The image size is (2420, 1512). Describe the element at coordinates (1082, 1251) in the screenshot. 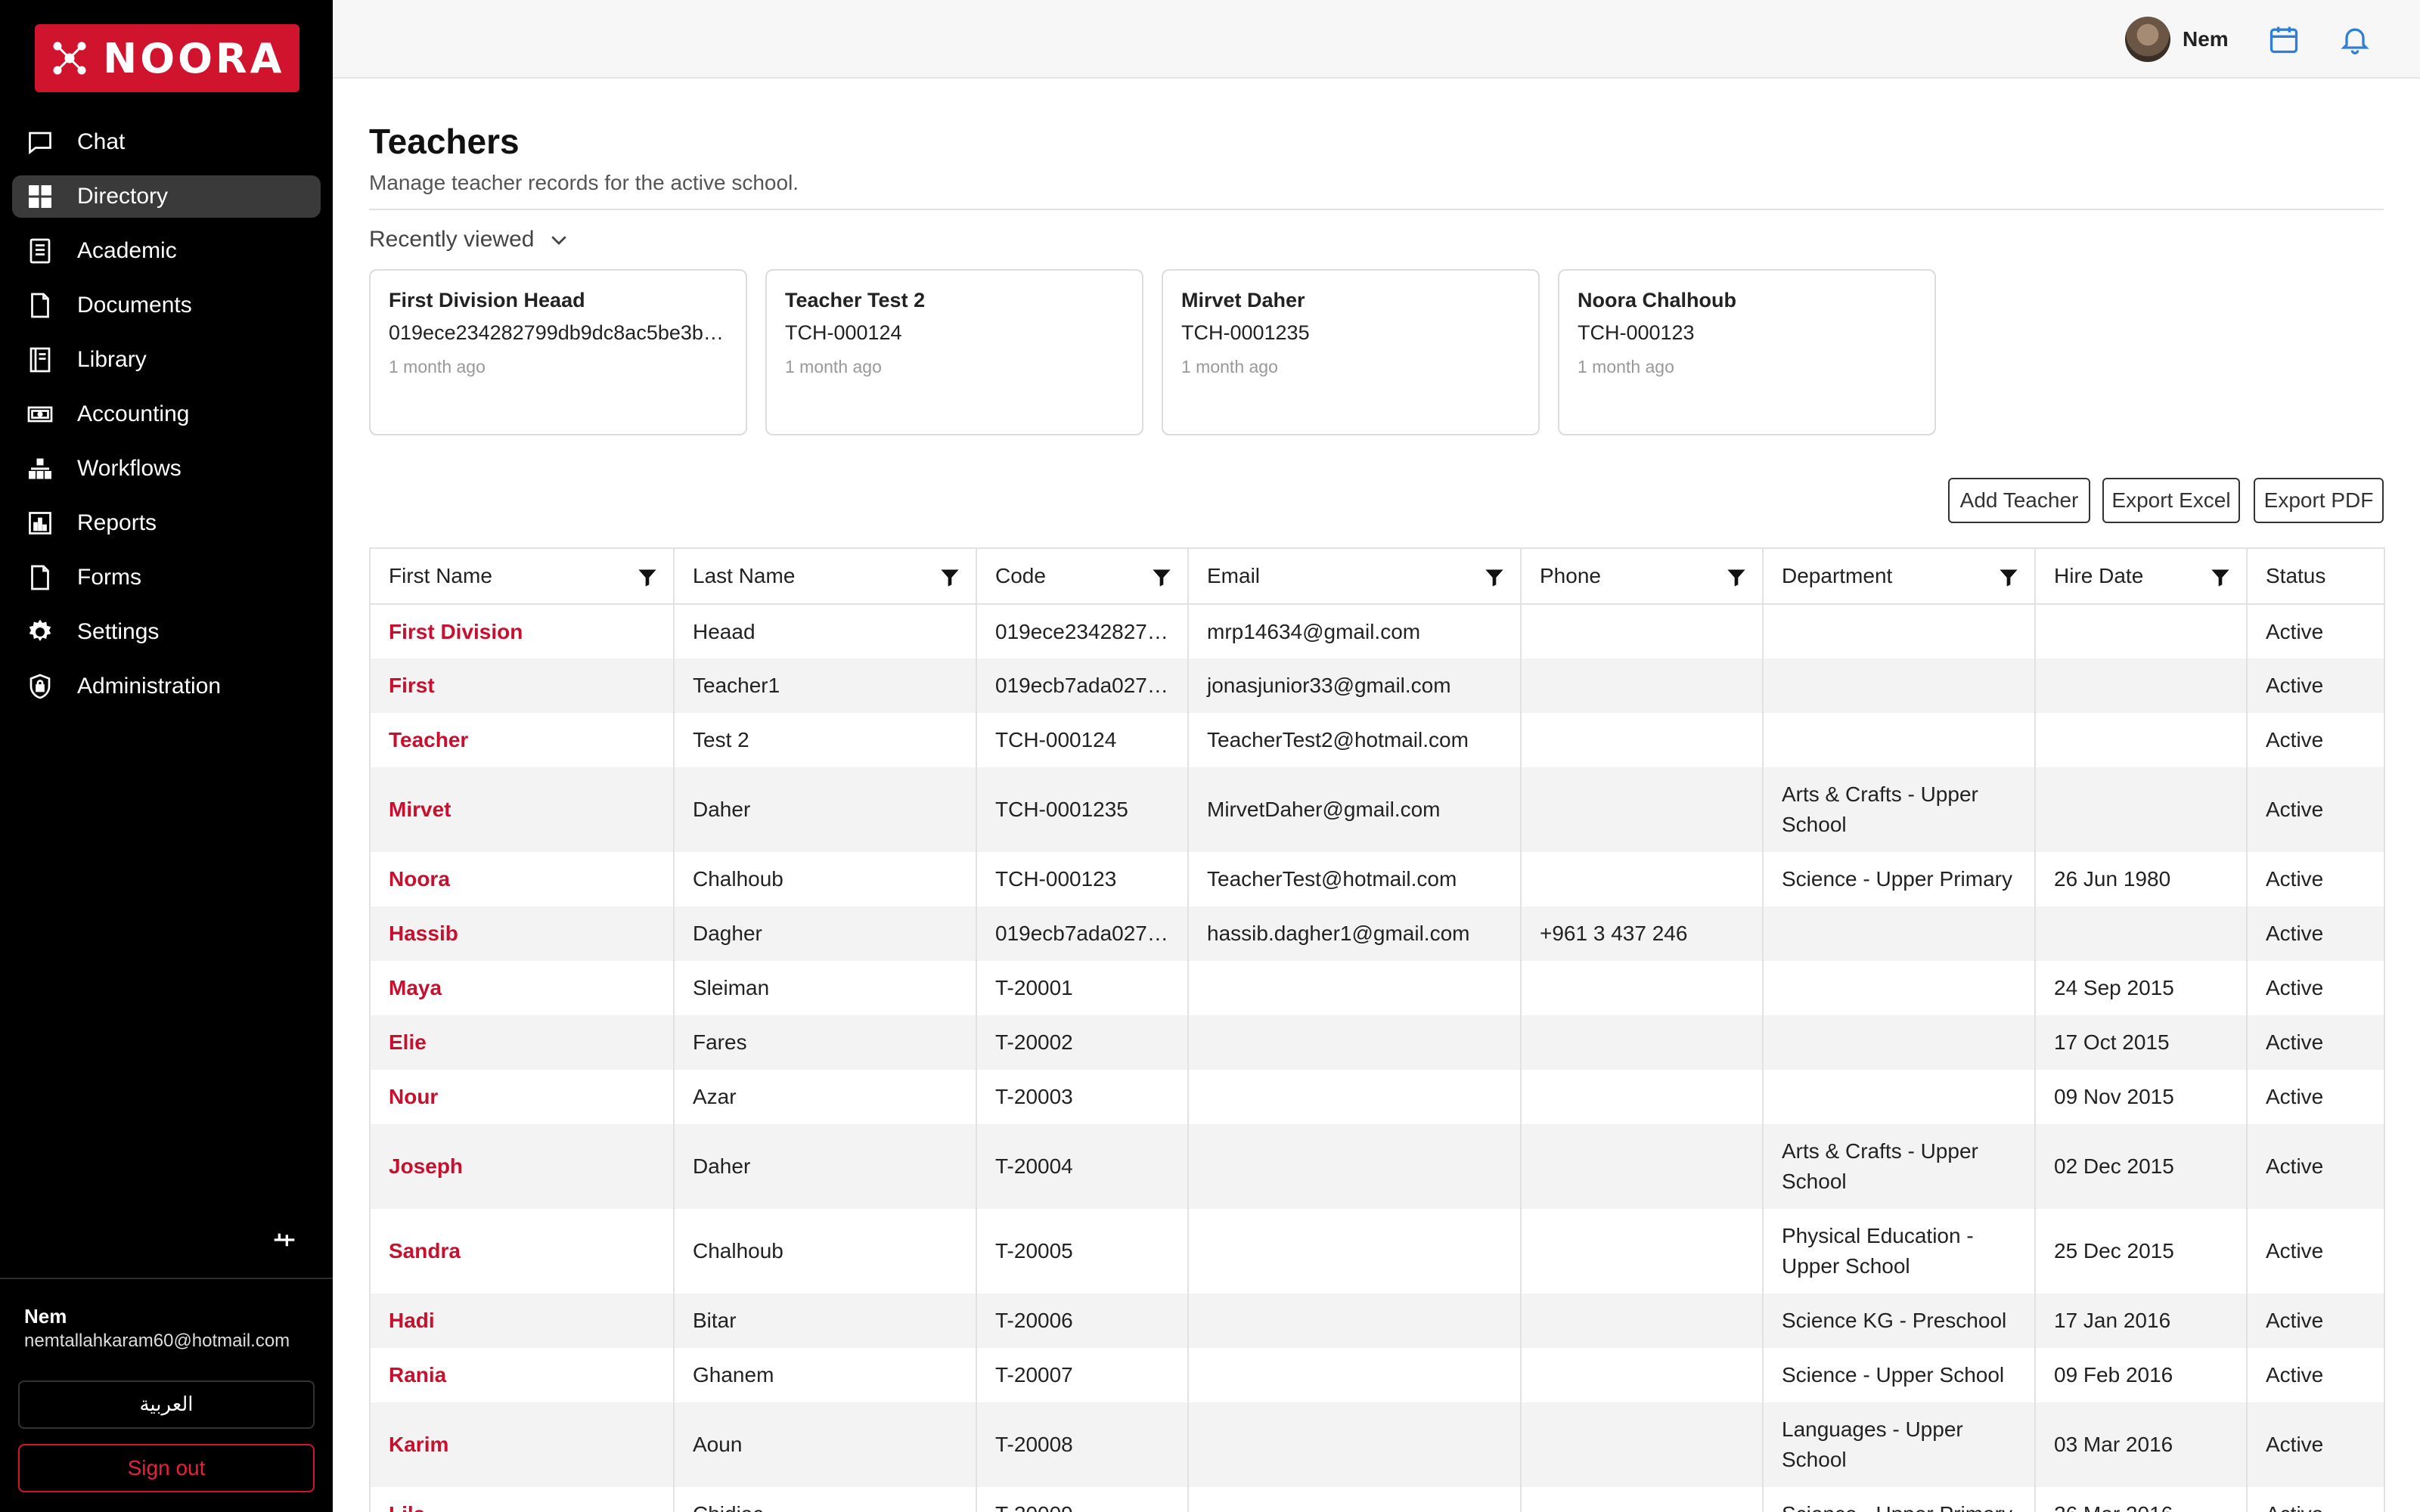

I see `cell-code: T-20005` at that location.